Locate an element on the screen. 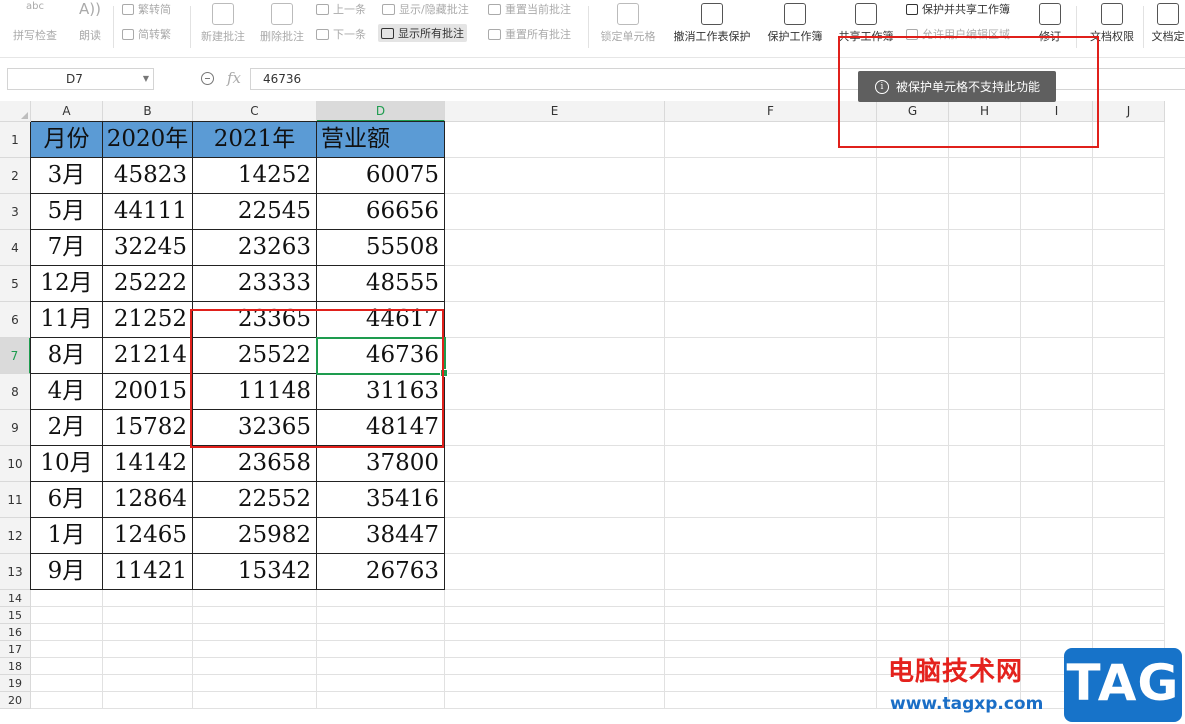 This screenshot has width=1185, height=724. cell-C16 is located at coordinates (255, 632).